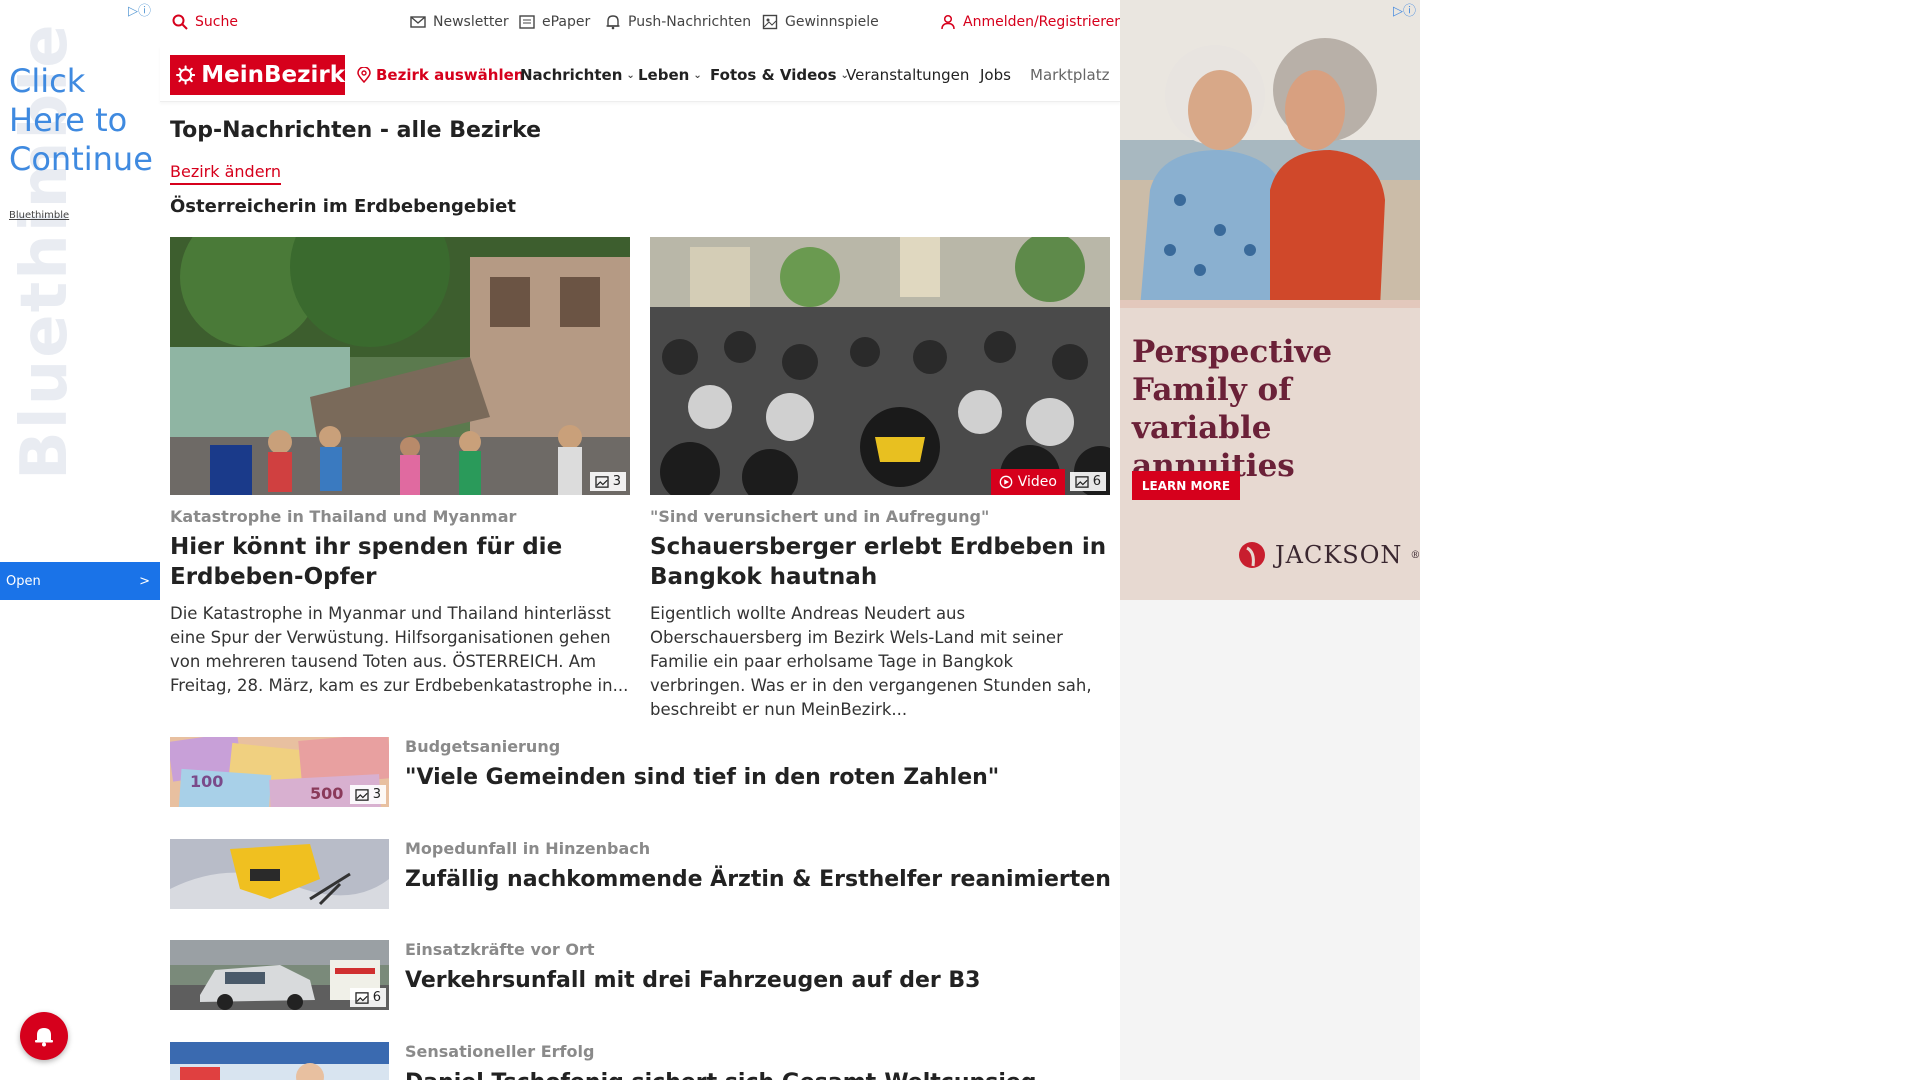 The height and width of the screenshot is (1080, 1920). Describe the element at coordinates (664, 75) in the screenshot. I see `nav-label: Leben` at that location.